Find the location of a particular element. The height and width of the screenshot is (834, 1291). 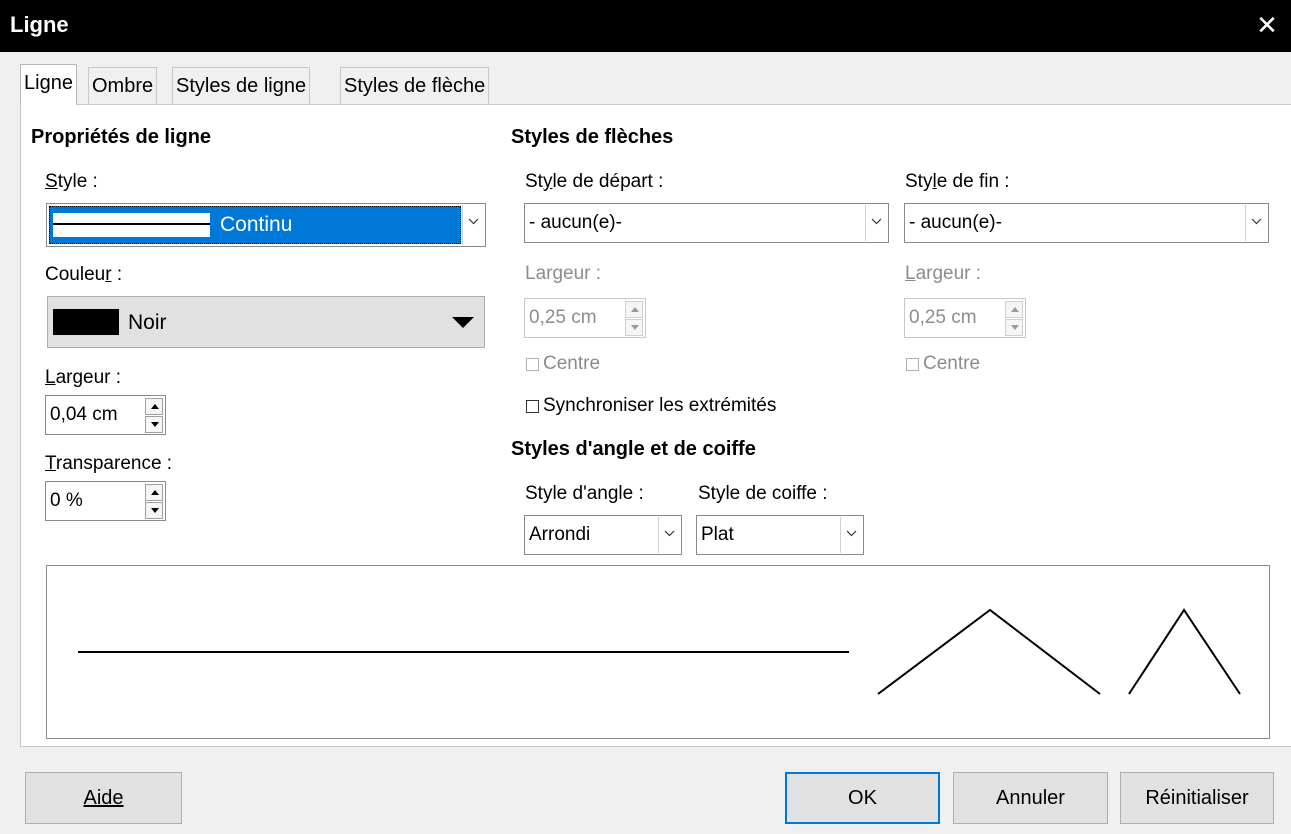

corner-style-select: Arrondi is located at coordinates (603, 535).